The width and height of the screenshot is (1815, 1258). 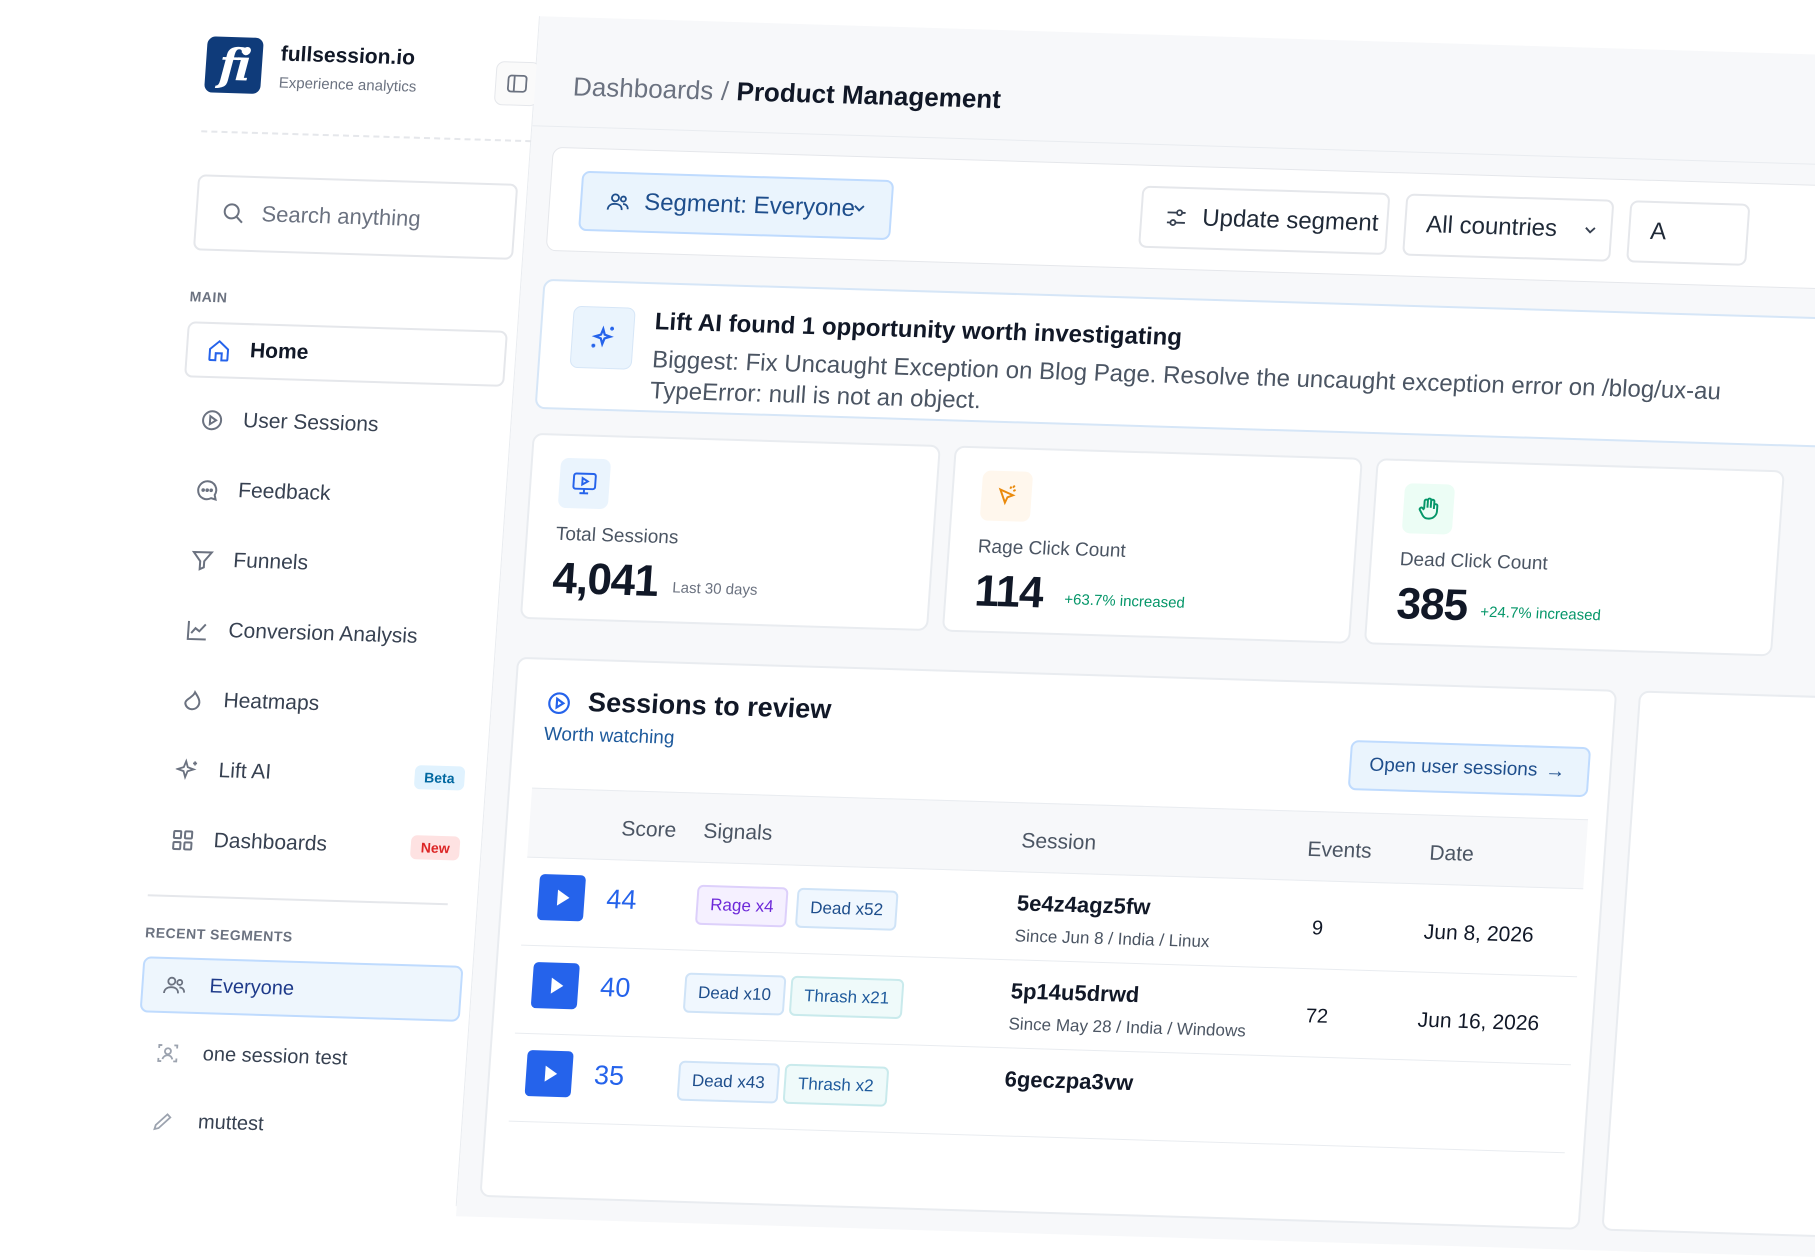 What do you see at coordinates (183, 840) in the screenshot?
I see `grid-icon` at bounding box center [183, 840].